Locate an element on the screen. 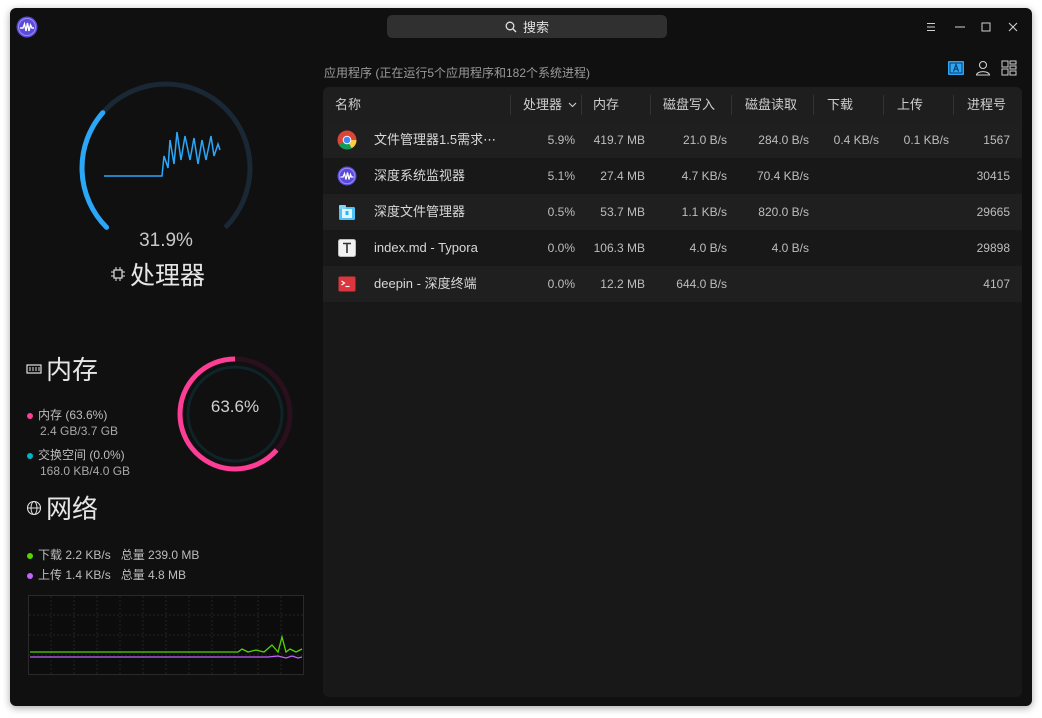 Image resolution: width=1042 pixels, height=718 pixels. app-view-button is located at coordinates (956, 68).